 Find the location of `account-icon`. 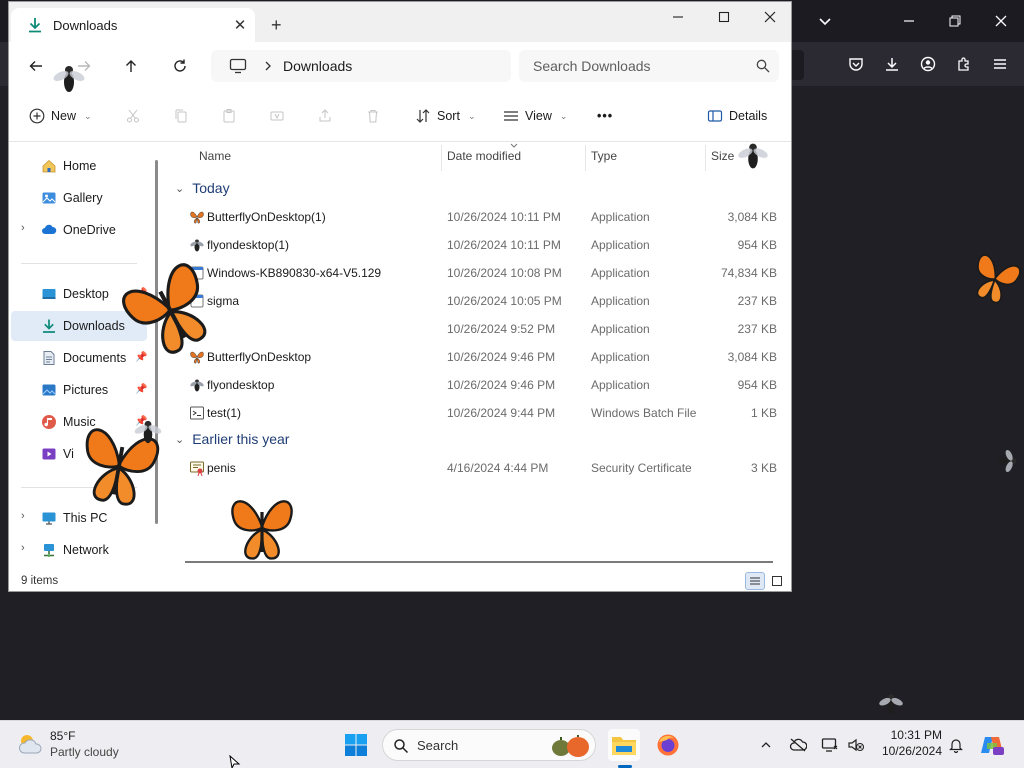

account-icon is located at coordinates (928, 64).